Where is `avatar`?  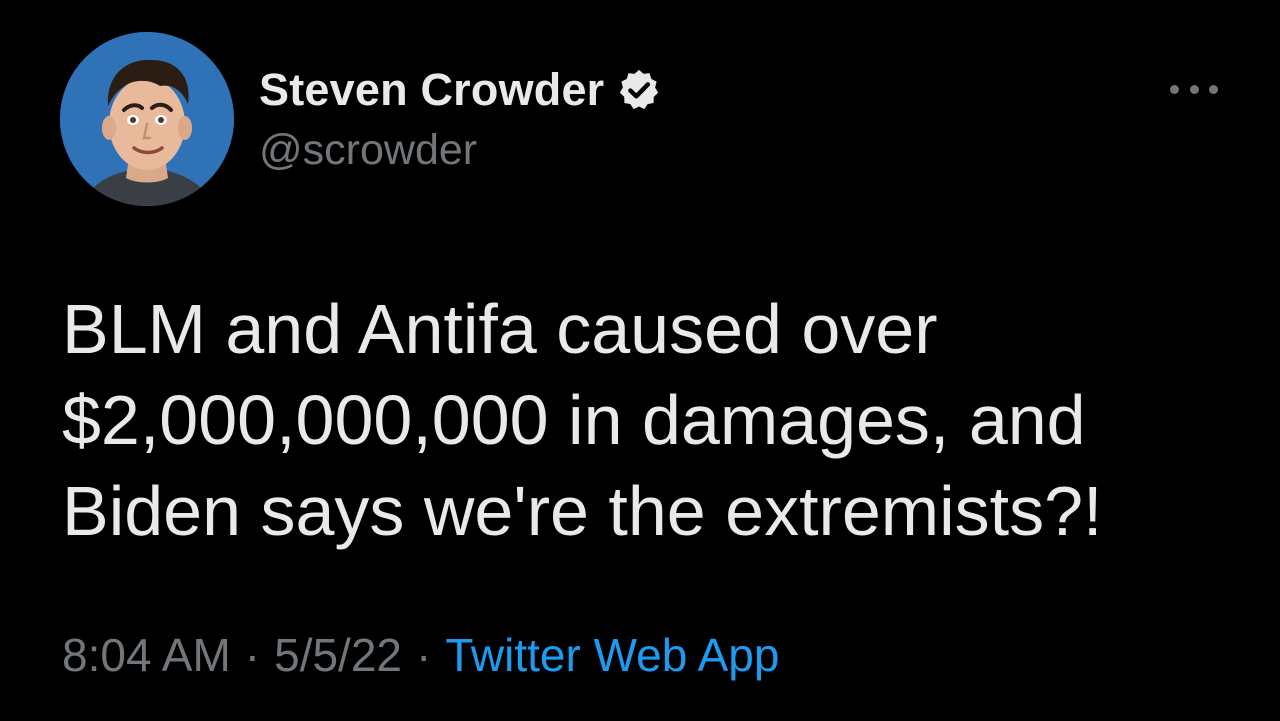
avatar is located at coordinates (147, 119).